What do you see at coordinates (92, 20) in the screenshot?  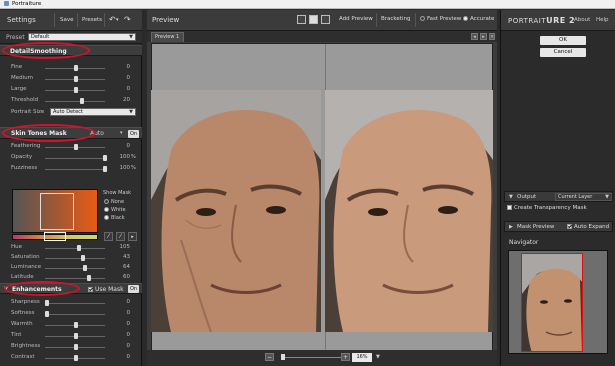 I see `presets-button: Presets` at bounding box center [92, 20].